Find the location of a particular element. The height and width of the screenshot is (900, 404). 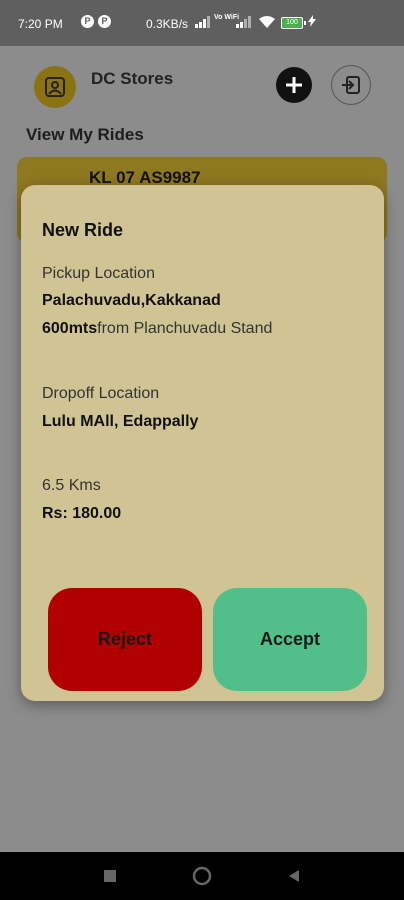

logout-icon is located at coordinates (351, 85).